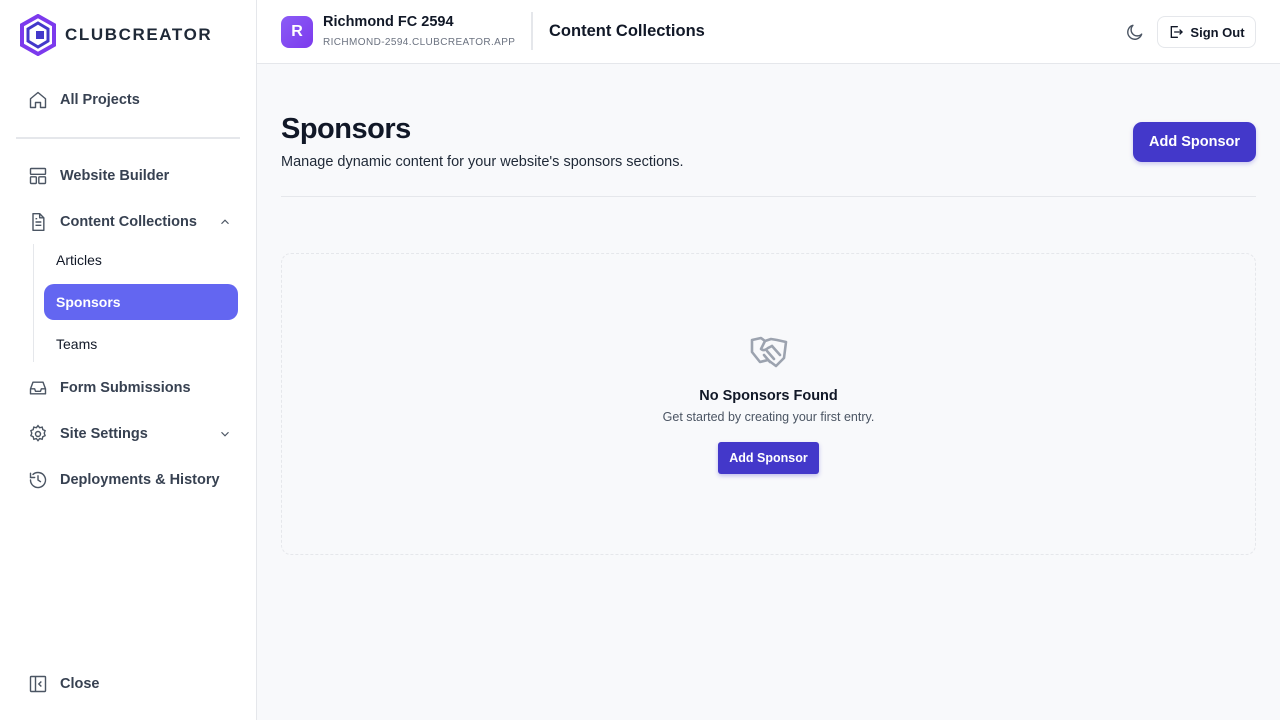 This screenshot has width=1280, height=720. What do you see at coordinates (768, 458) in the screenshot?
I see `empty-state-add-sponsor-button: Add Sponsor` at bounding box center [768, 458].